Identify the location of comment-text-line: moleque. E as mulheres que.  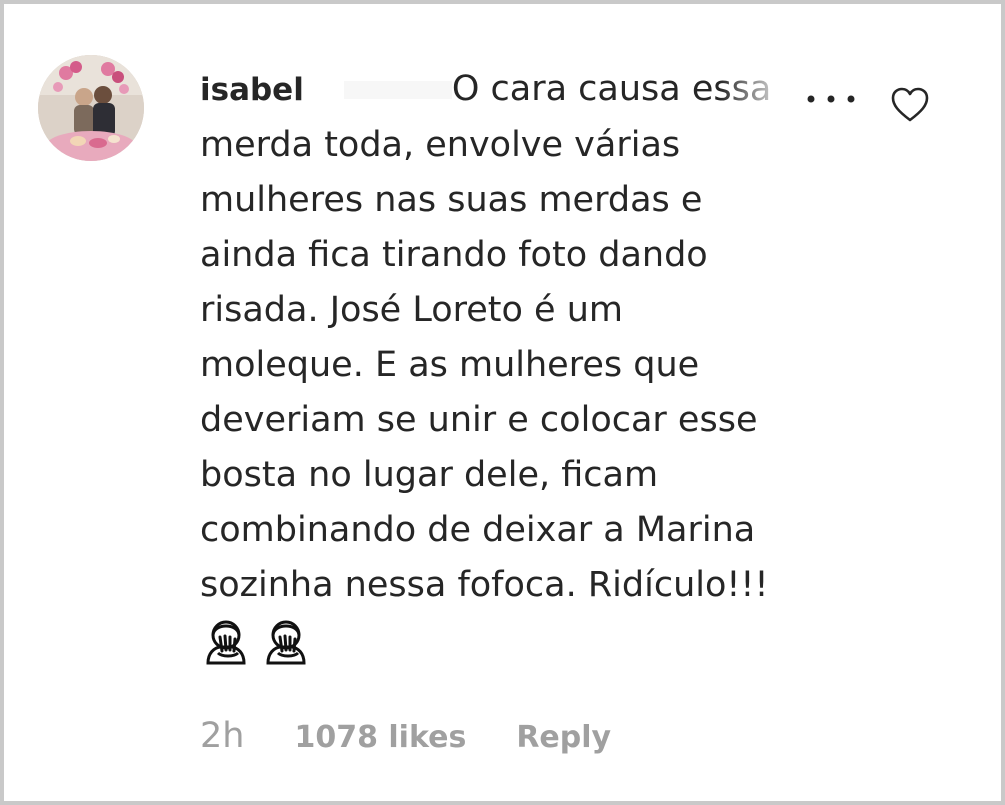
(450, 365).